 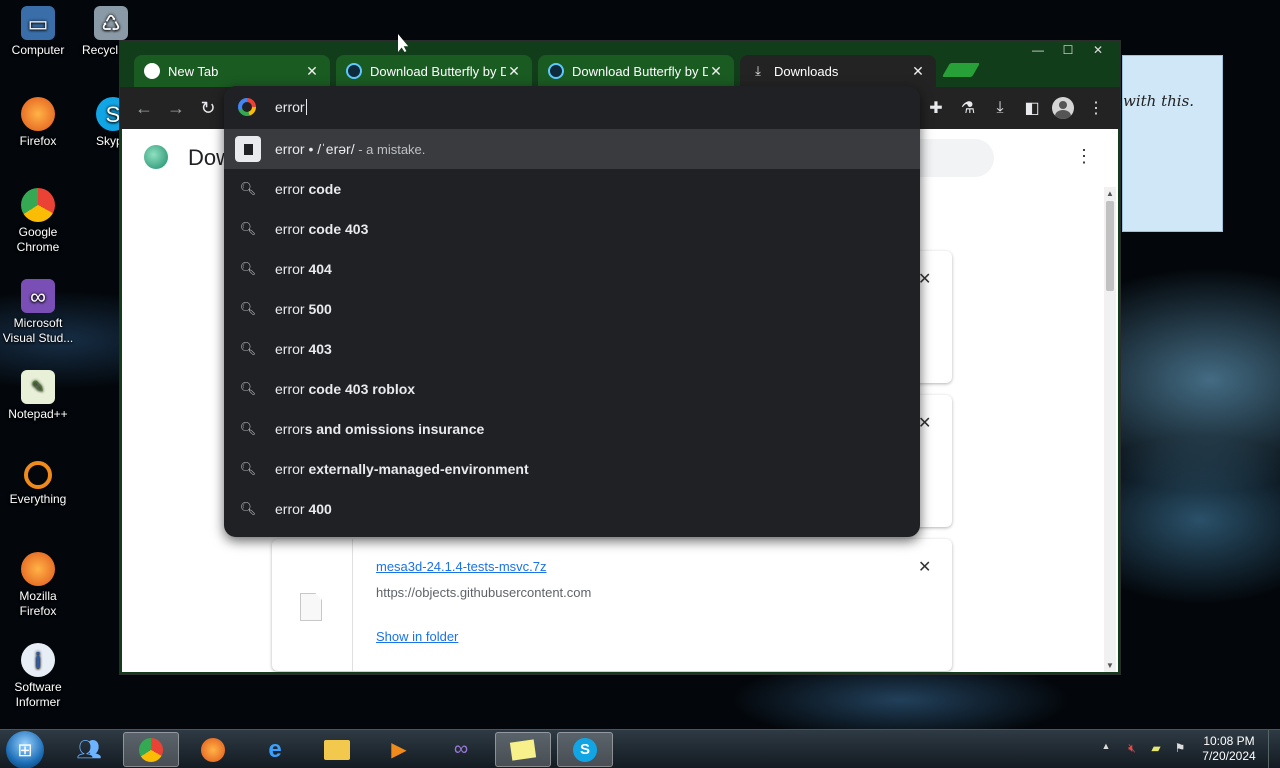 I want to click on dictionary-icon, so click(x=248, y=149).